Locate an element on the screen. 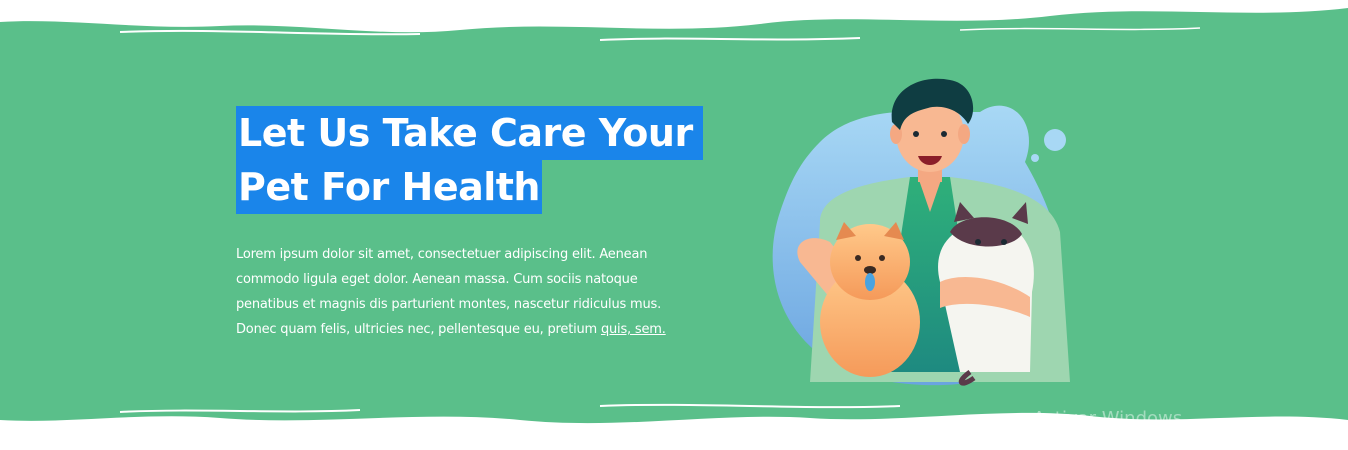 This screenshot has width=1348, height=450. page-title: Let Us Take Care Your Pet For Health is located at coordinates (469, 160).